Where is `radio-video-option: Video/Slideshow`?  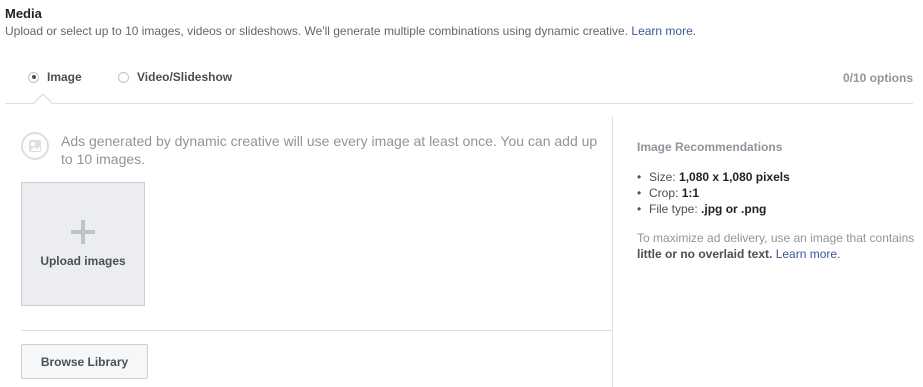 radio-video-option: Video/Slideshow is located at coordinates (175, 77).